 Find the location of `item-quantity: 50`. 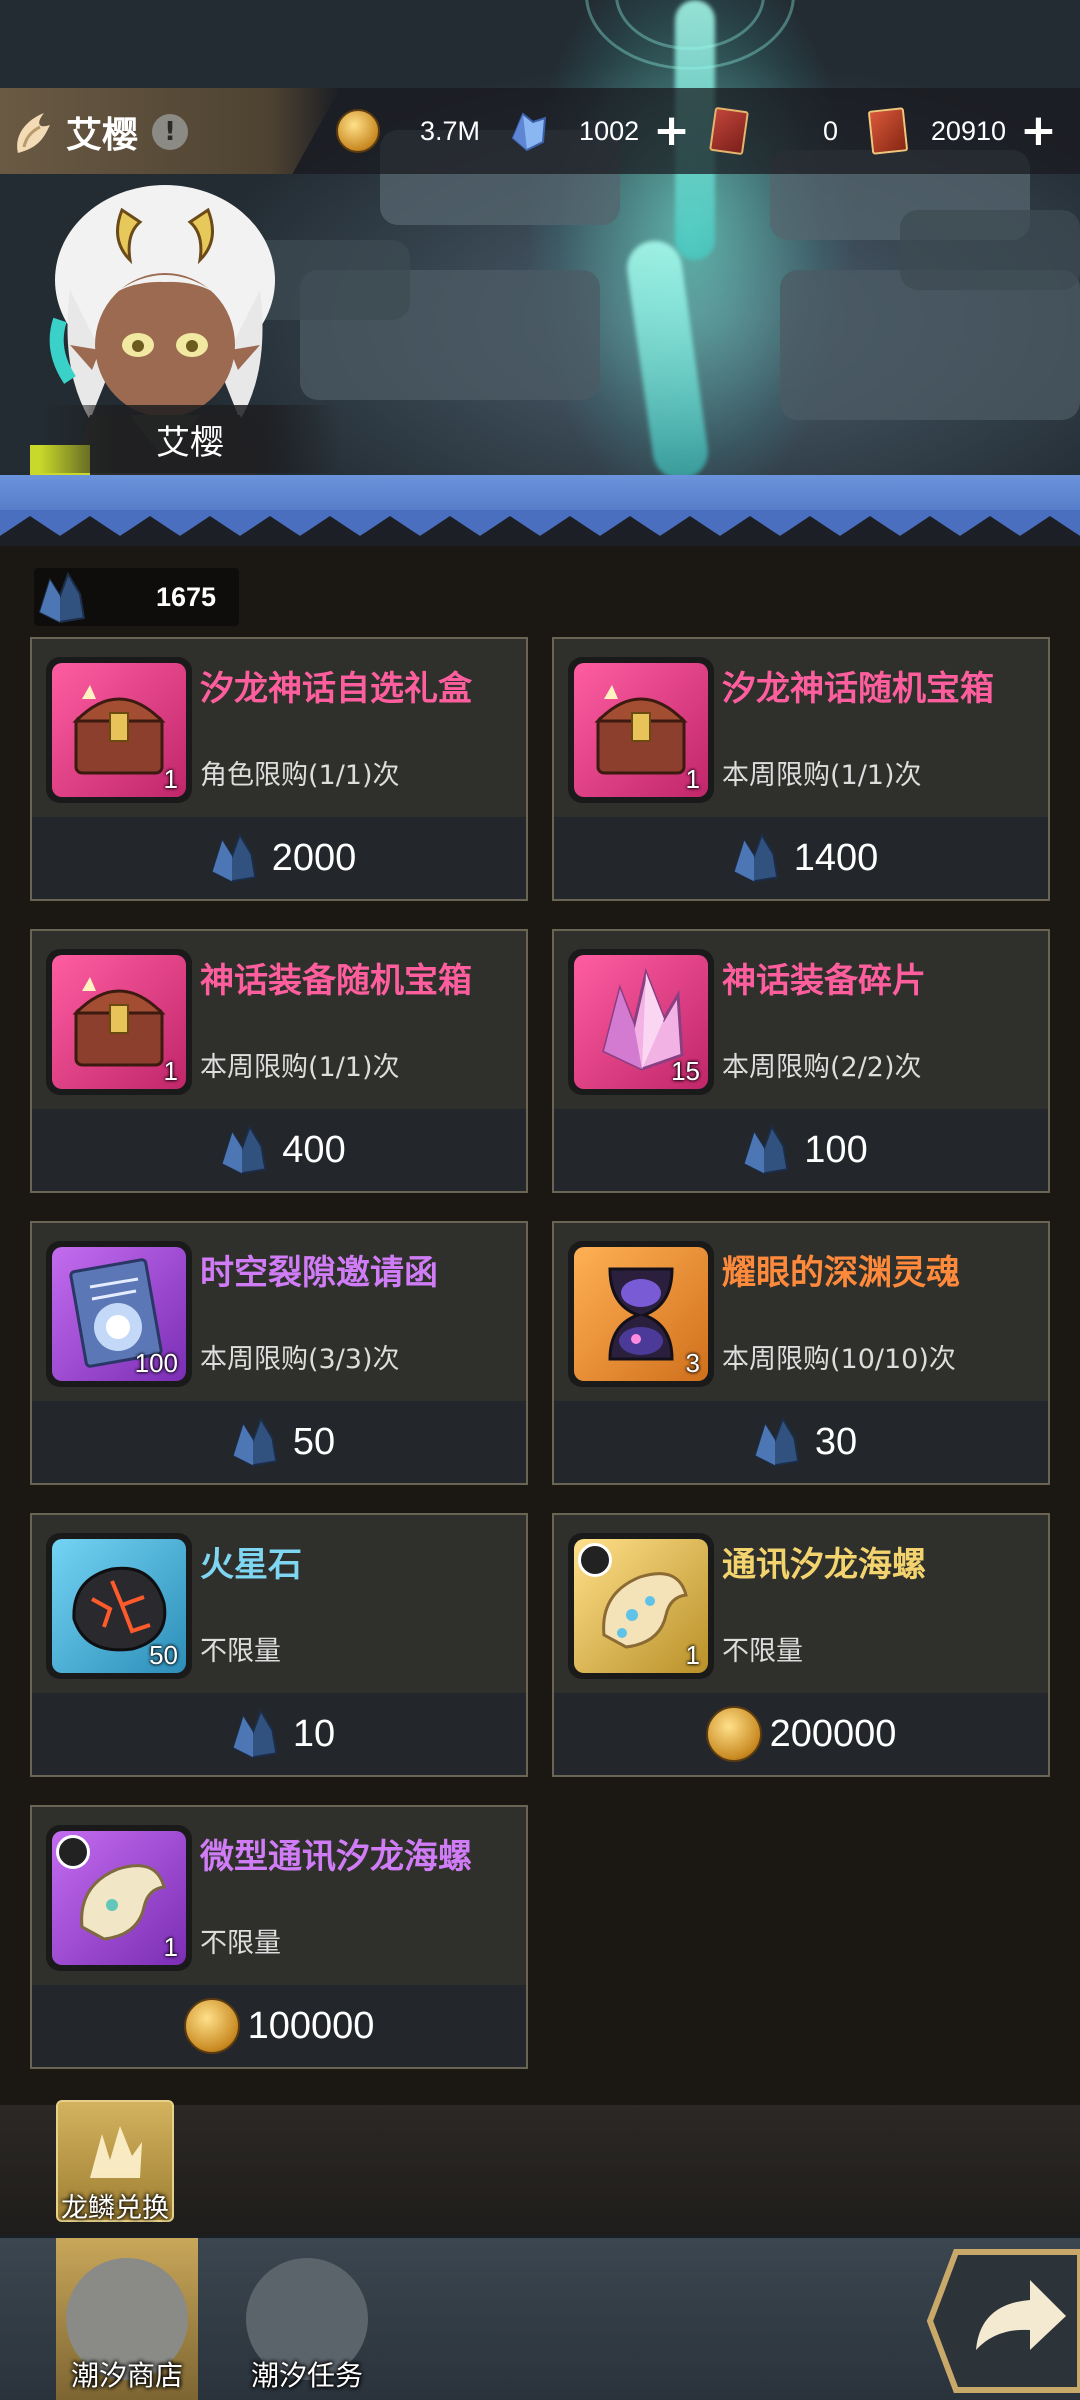

item-quantity: 50 is located at coordinates (163, 1655).